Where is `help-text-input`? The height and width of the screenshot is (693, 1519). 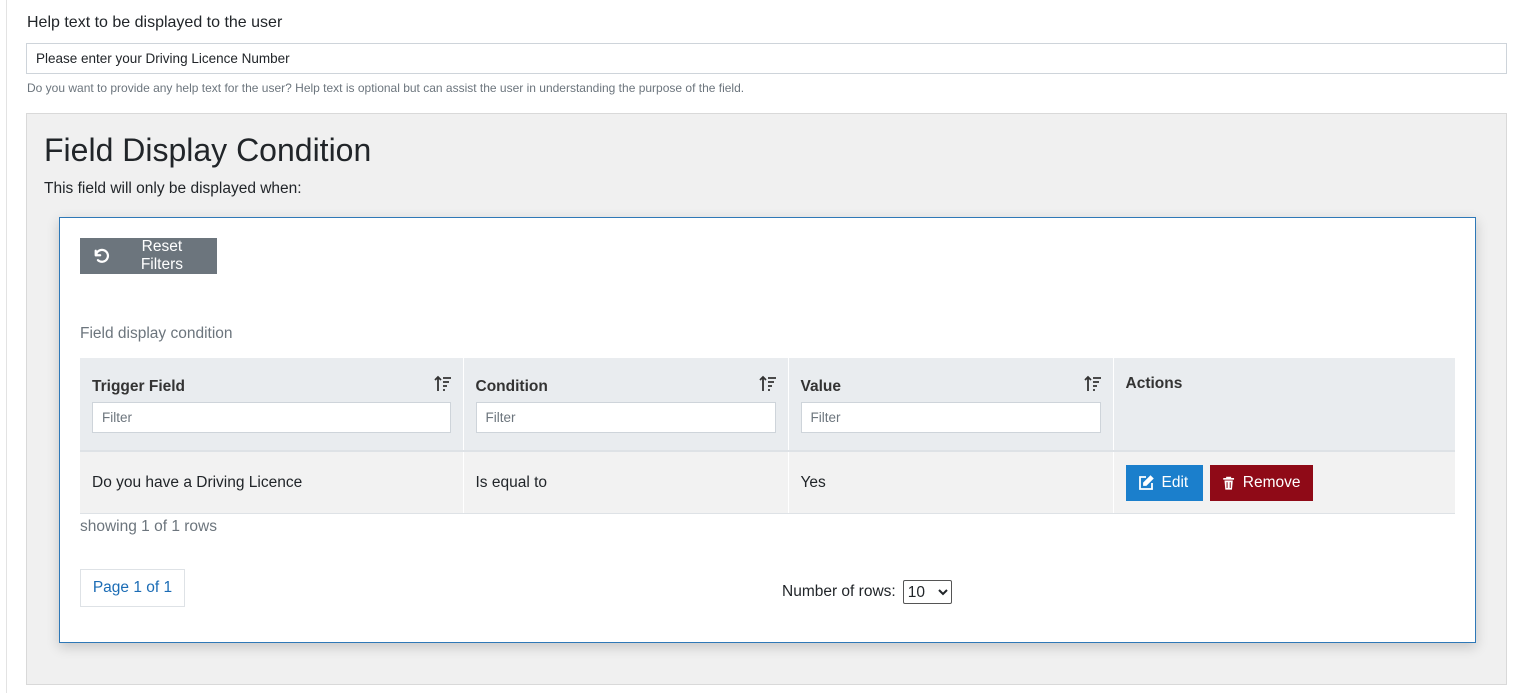
help-text-input is located at coordinates (766, 58).